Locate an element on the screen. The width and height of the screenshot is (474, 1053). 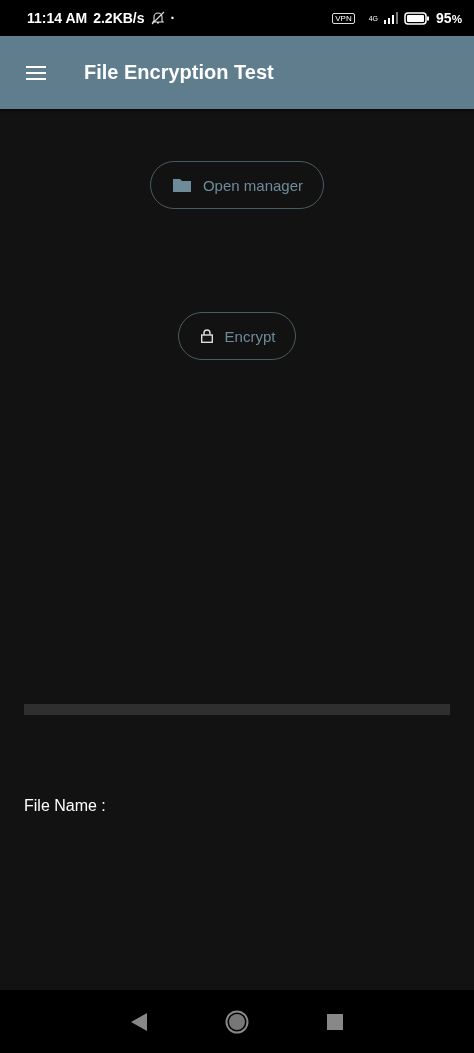
battery-percent: 95% is located at coordinates (449, 18).